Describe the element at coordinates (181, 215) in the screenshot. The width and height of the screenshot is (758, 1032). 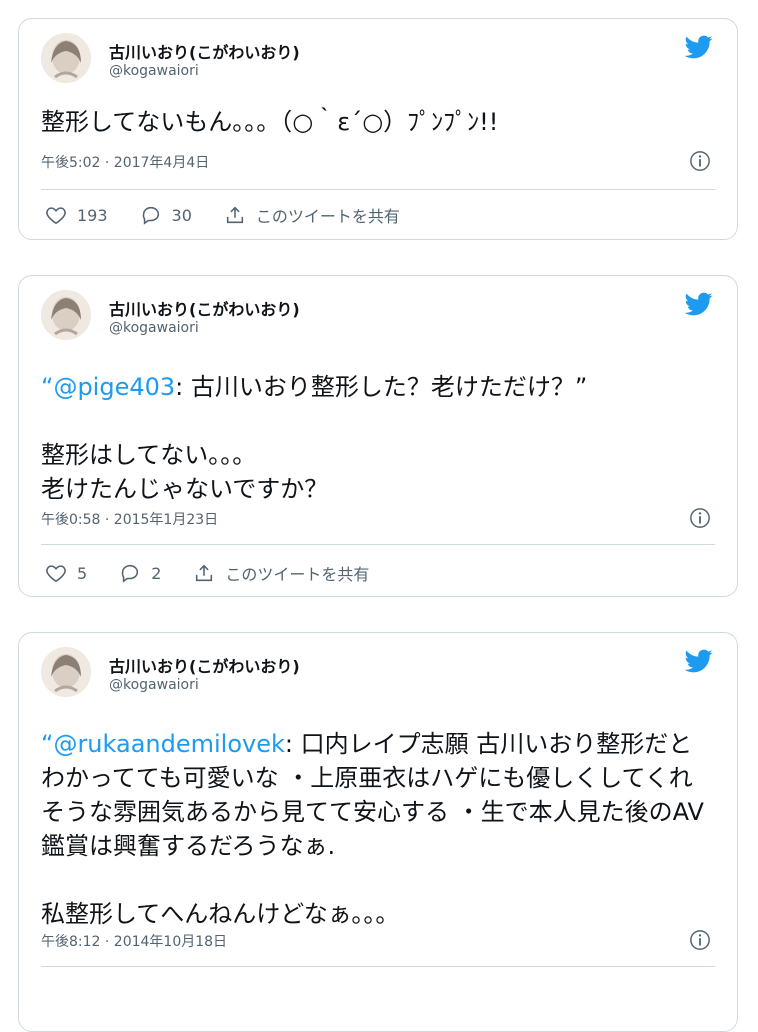
I see `reply-count: 30` at that location.